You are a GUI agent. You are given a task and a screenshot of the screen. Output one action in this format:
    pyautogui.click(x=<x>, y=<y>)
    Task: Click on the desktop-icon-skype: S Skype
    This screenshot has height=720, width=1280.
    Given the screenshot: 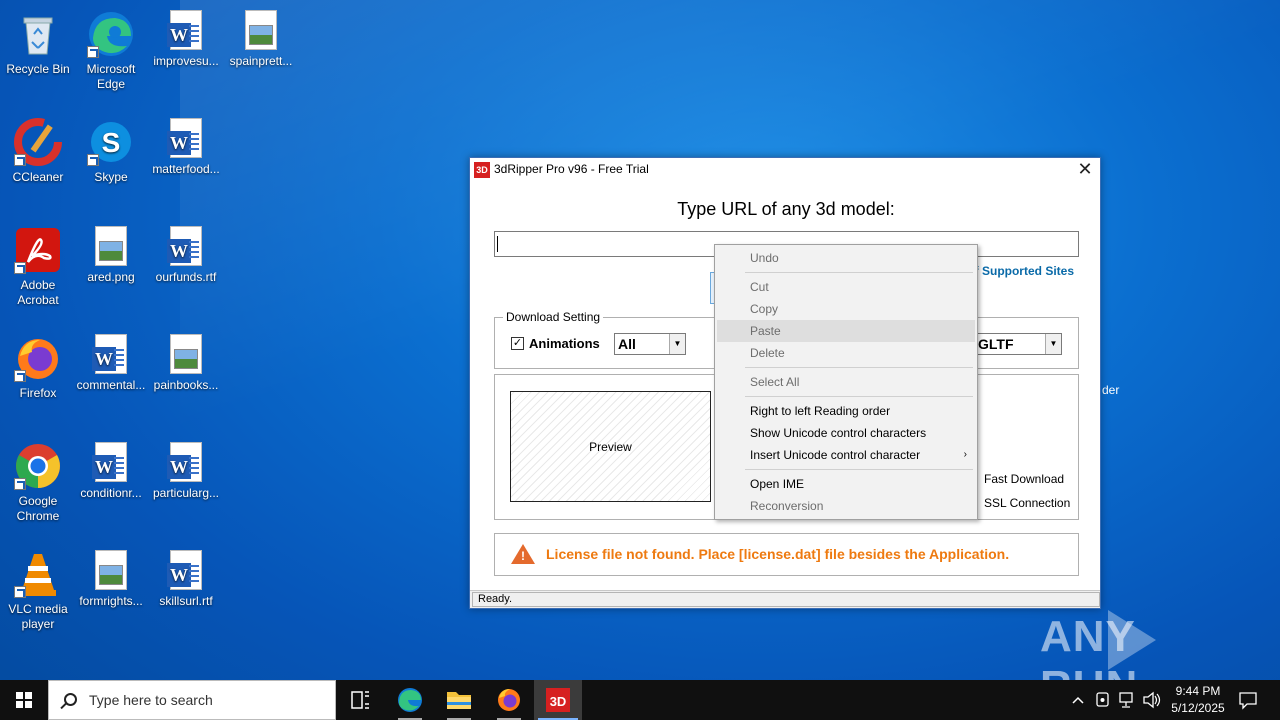 What is the action you would take?
    pyautogui.click(x=111, y=148)
    